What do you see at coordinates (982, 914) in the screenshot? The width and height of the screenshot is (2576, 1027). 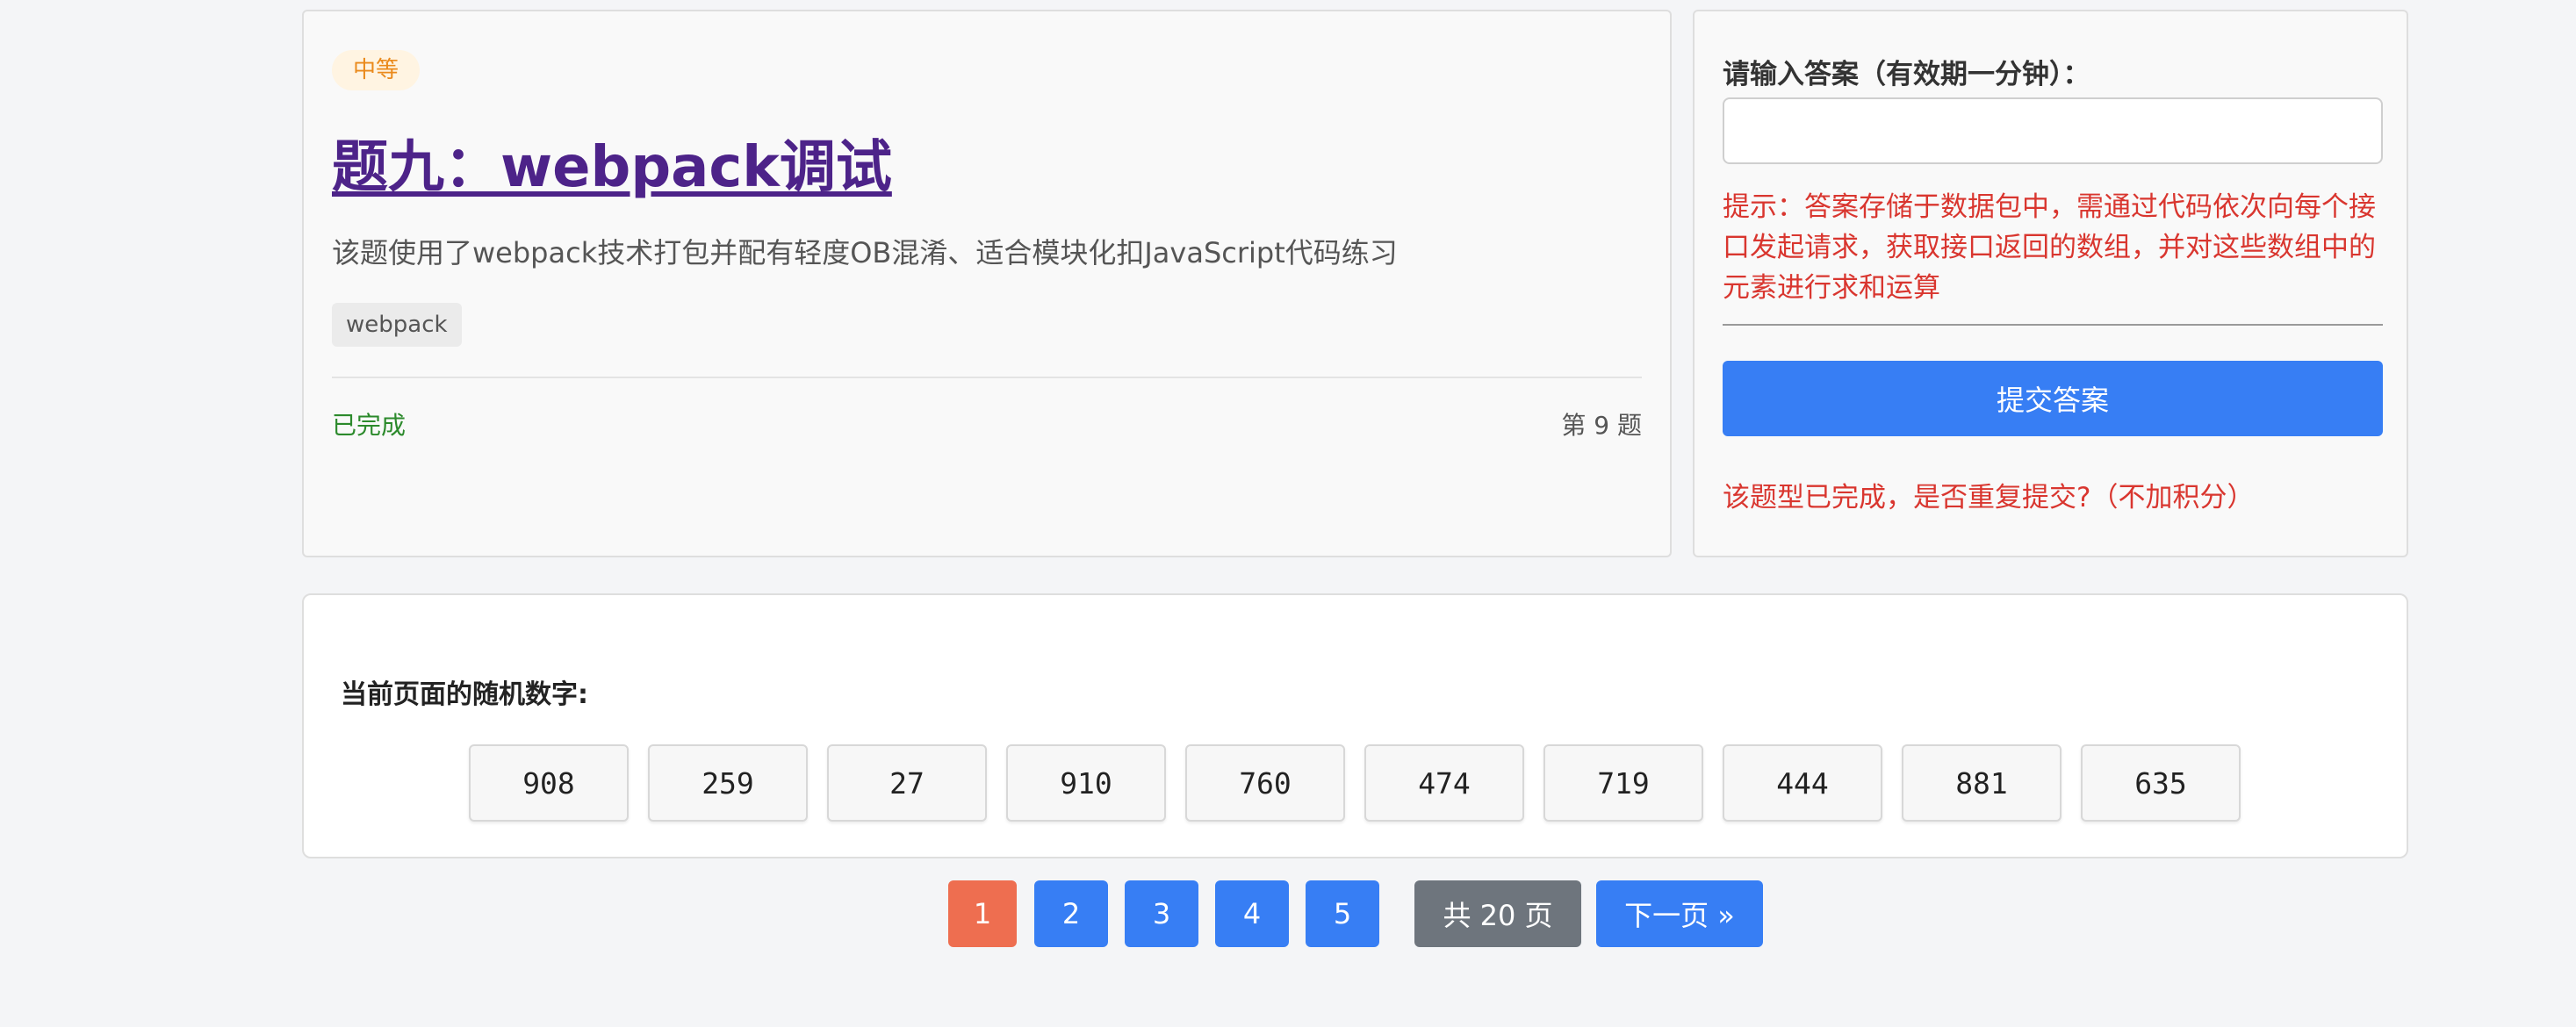 I see `page-button-1: 1` at bounding box center [982, 914].